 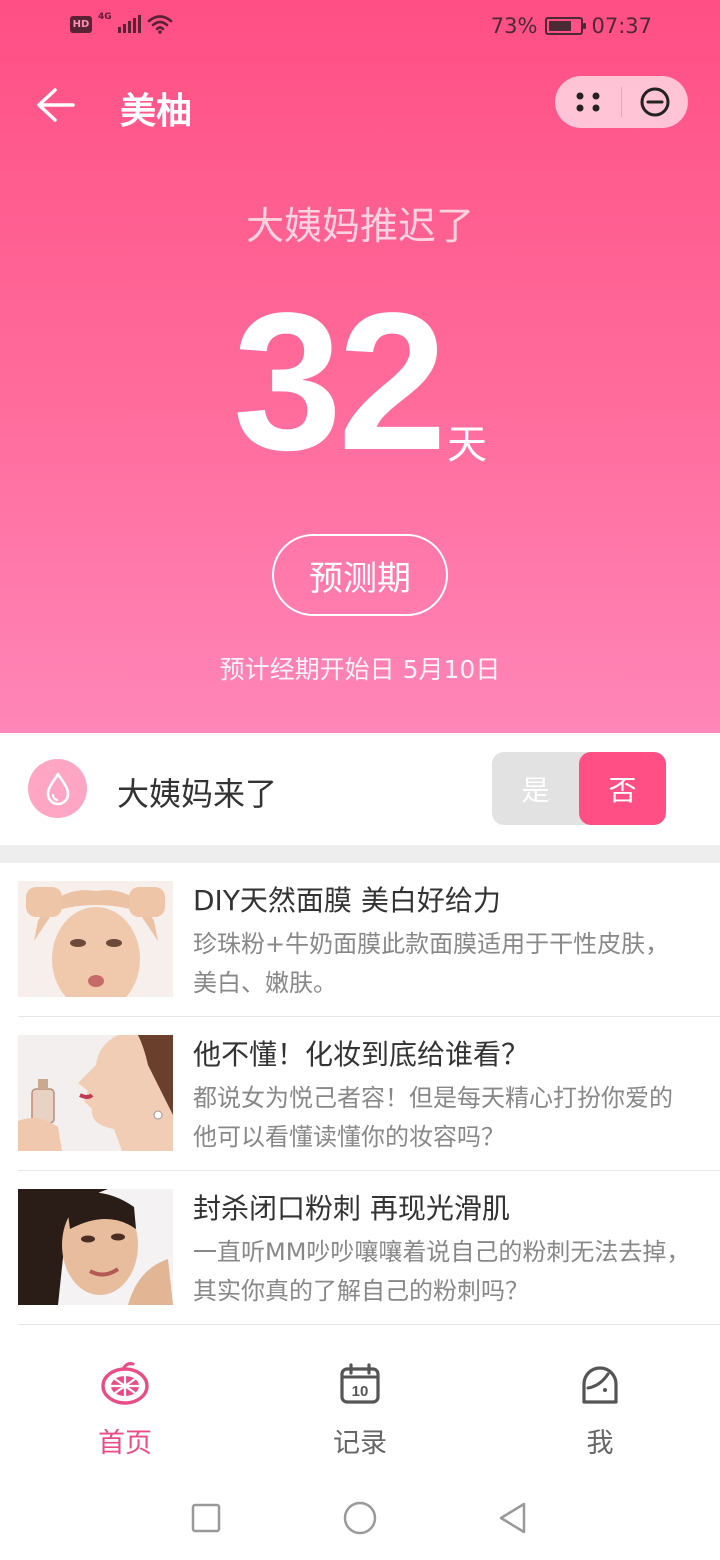 What do you see at coordinates (600, 1443) in the screenshot?
I see `tab-me-label: 我` at bounding box center [600, 1443].